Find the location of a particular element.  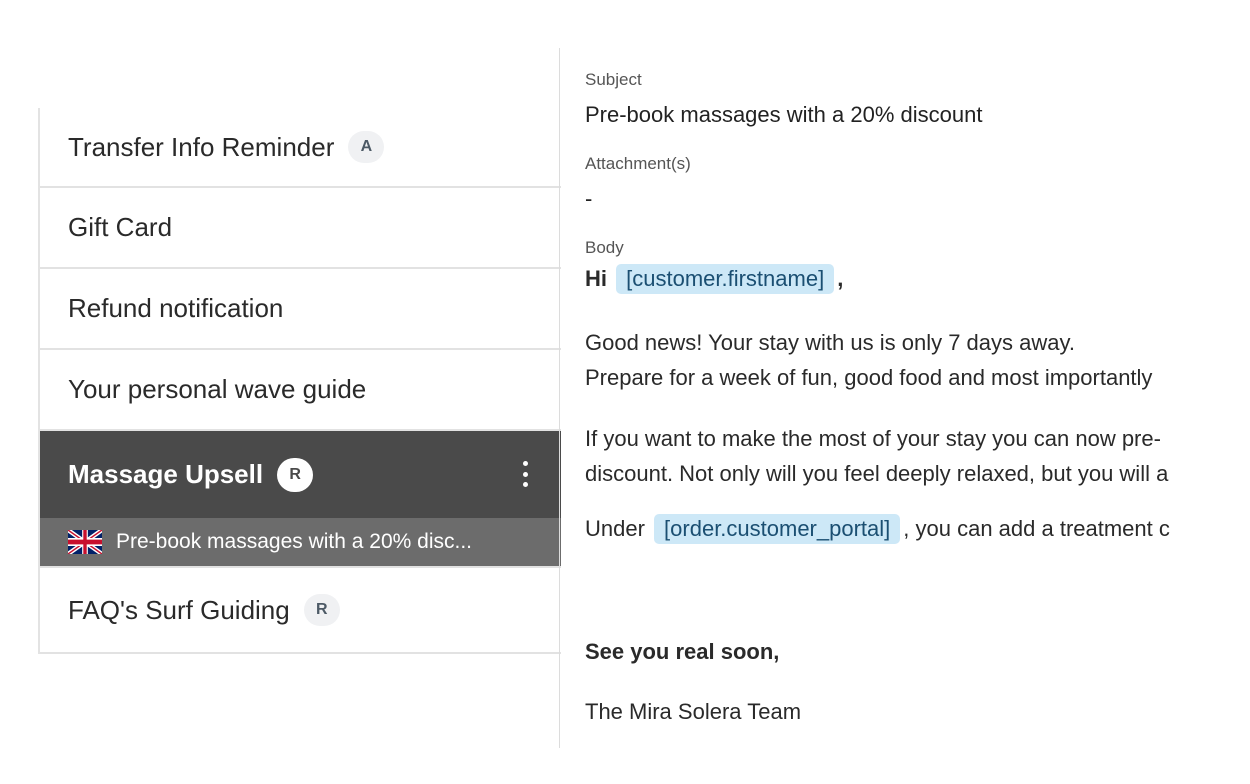

template-item-label: Gift Card is located at coordinates (120, 227).